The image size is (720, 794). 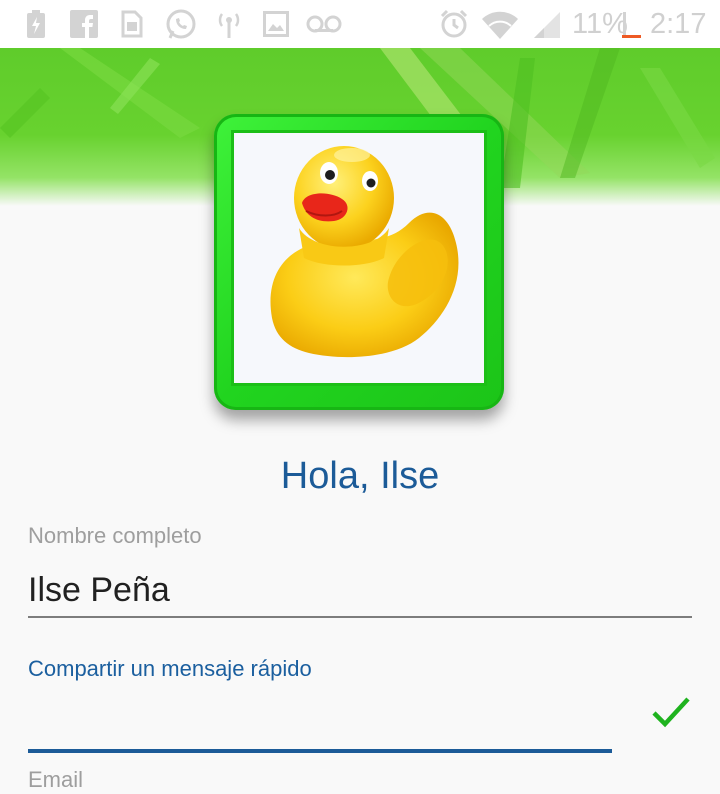 What do you see at coordinates (454, 24) in the screenshot?
I see `alarm-icon` at bounding box center [454, 24].